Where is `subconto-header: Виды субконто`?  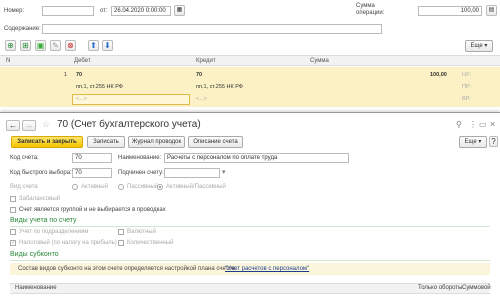
subconto-header: Виды субконто is located at coordinates (34, 254).